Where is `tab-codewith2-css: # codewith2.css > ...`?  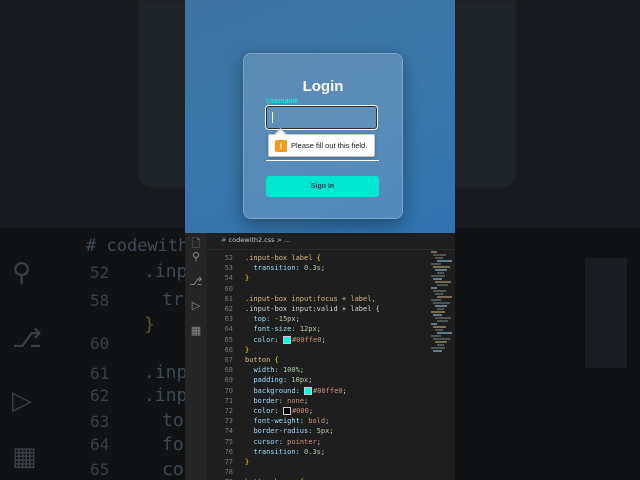
tab-codewith2-css: # codewith2.css > ... is located at coordinates (255, 240).